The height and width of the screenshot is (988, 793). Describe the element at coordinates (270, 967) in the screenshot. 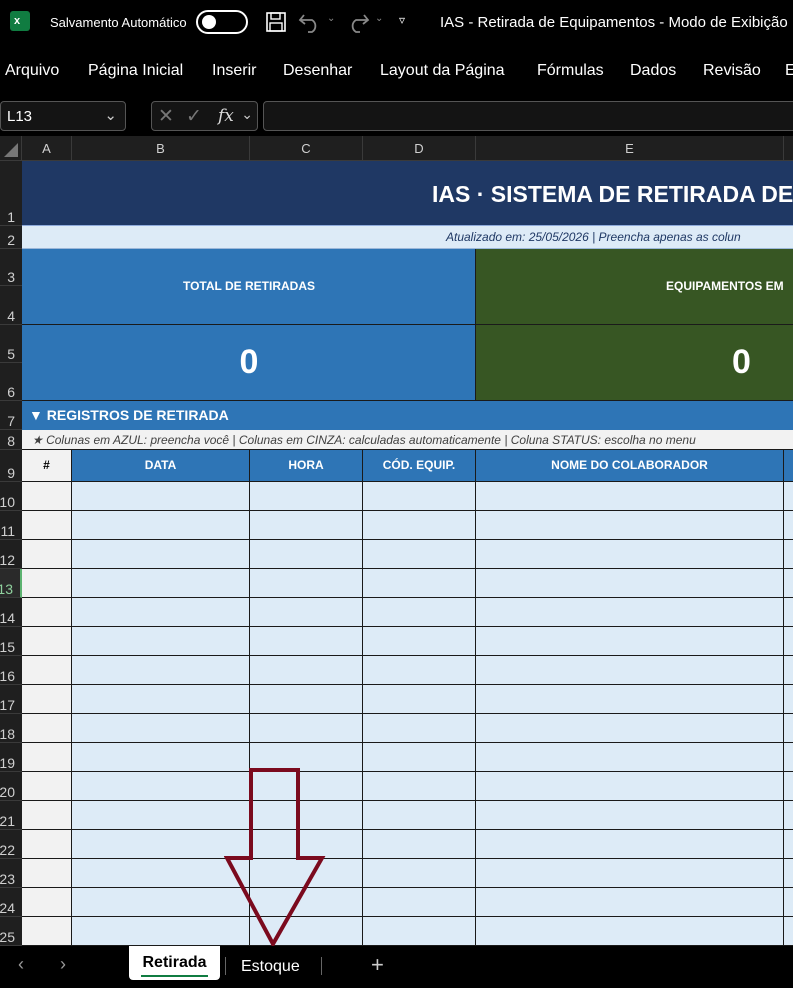

I see `sheet-tab-estoque: Estoque` at that location.